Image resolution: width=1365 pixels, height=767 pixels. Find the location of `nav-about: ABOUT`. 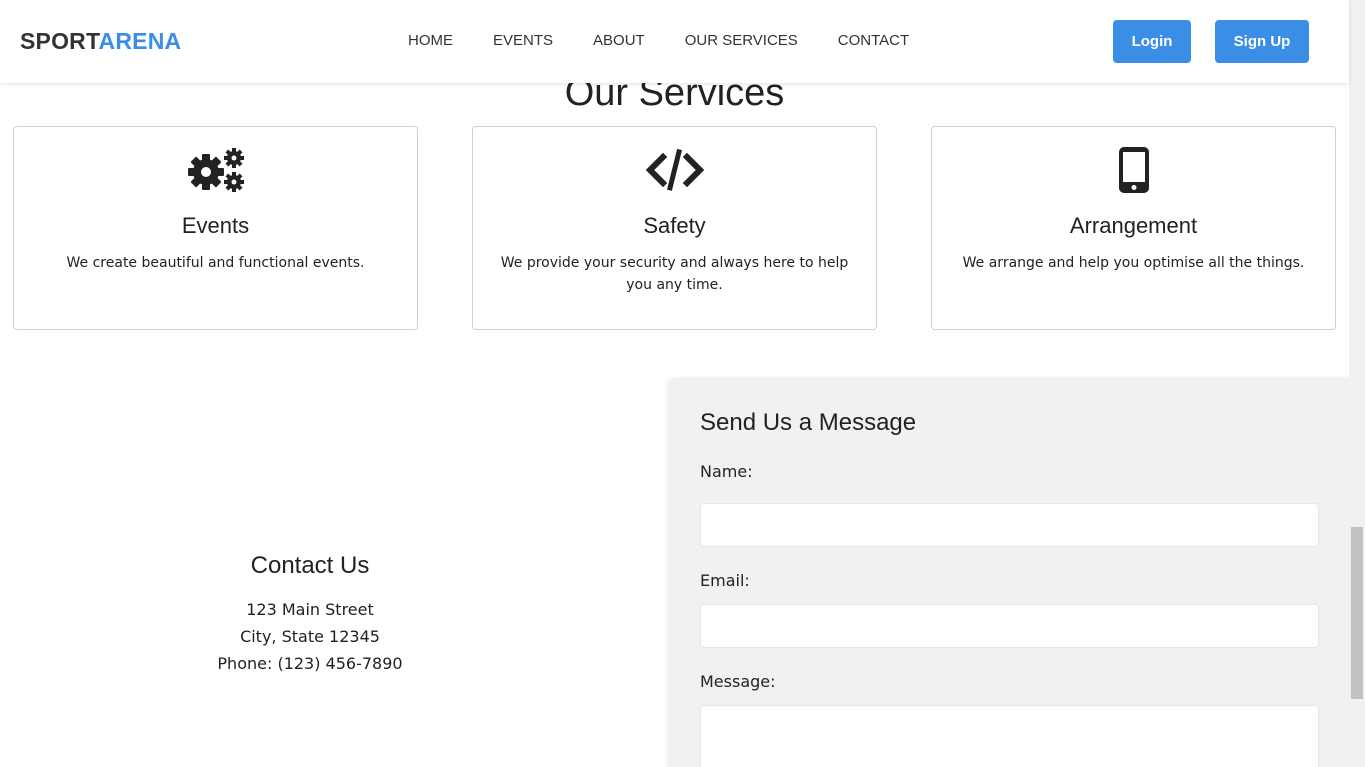

nav-about: ABOUT is located at coordinates (619, 40).